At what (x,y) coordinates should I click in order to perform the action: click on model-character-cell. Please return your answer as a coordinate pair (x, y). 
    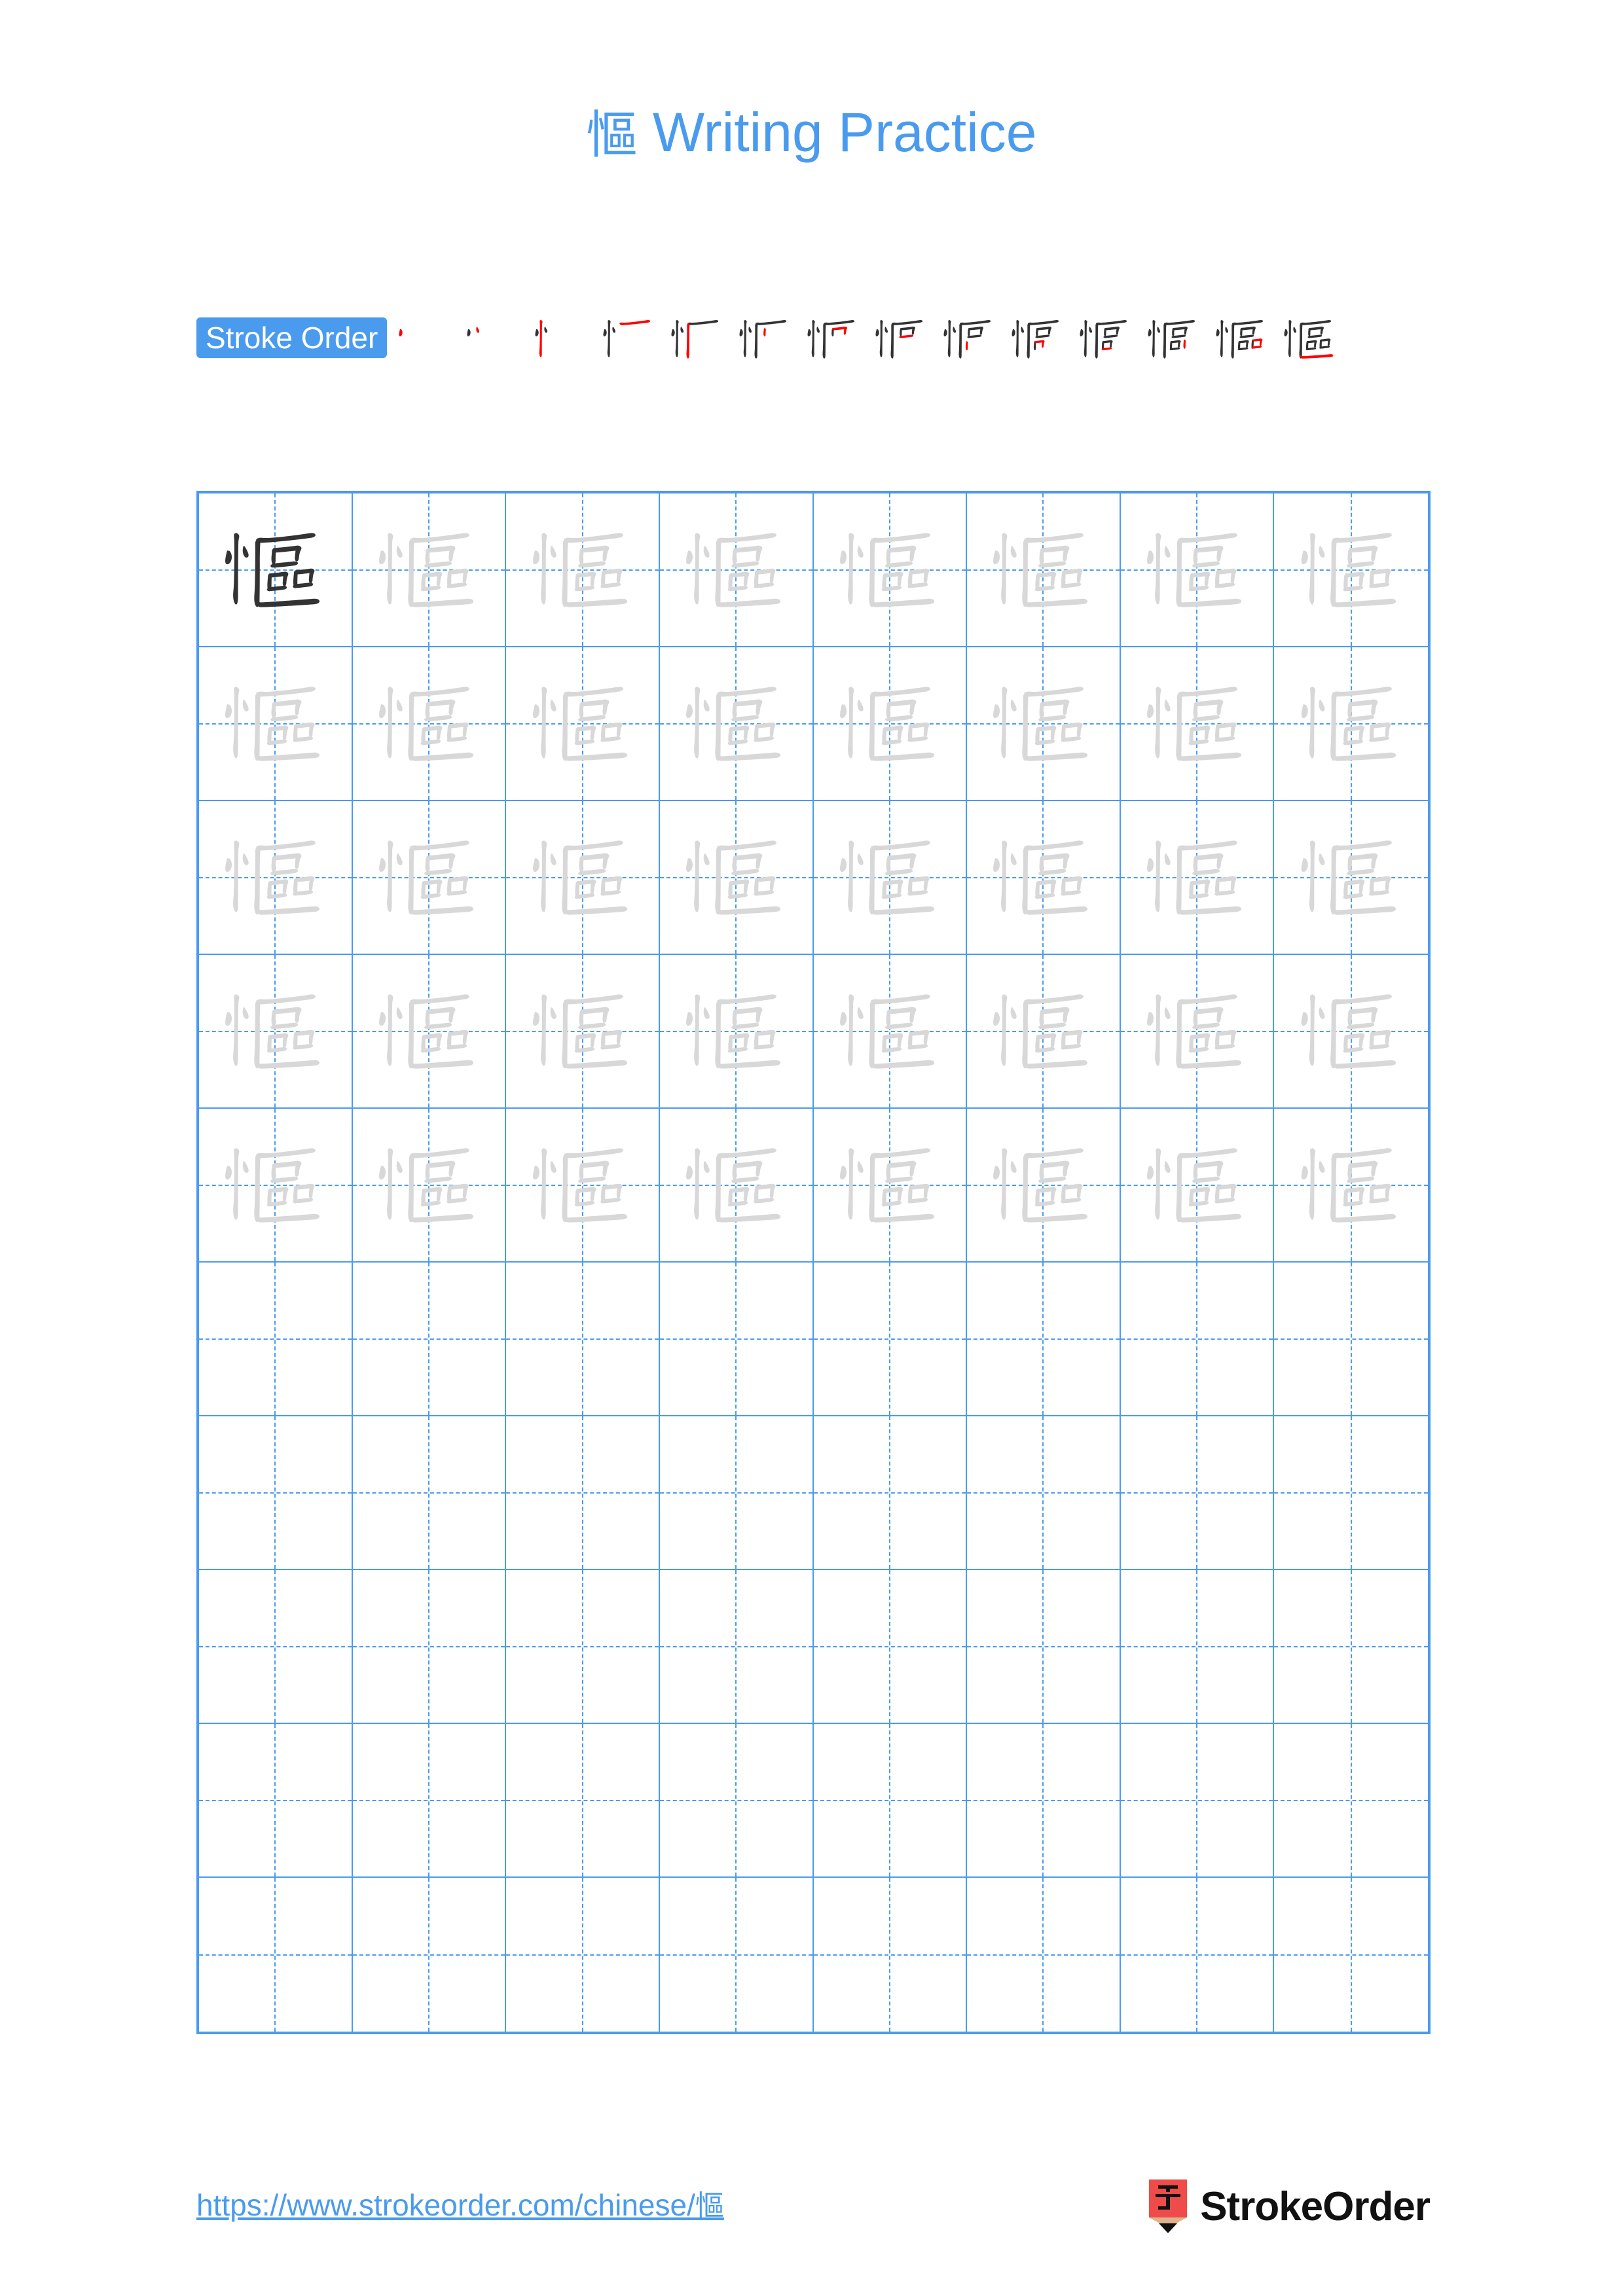
    Looking at the image, I should click on (276, 570).